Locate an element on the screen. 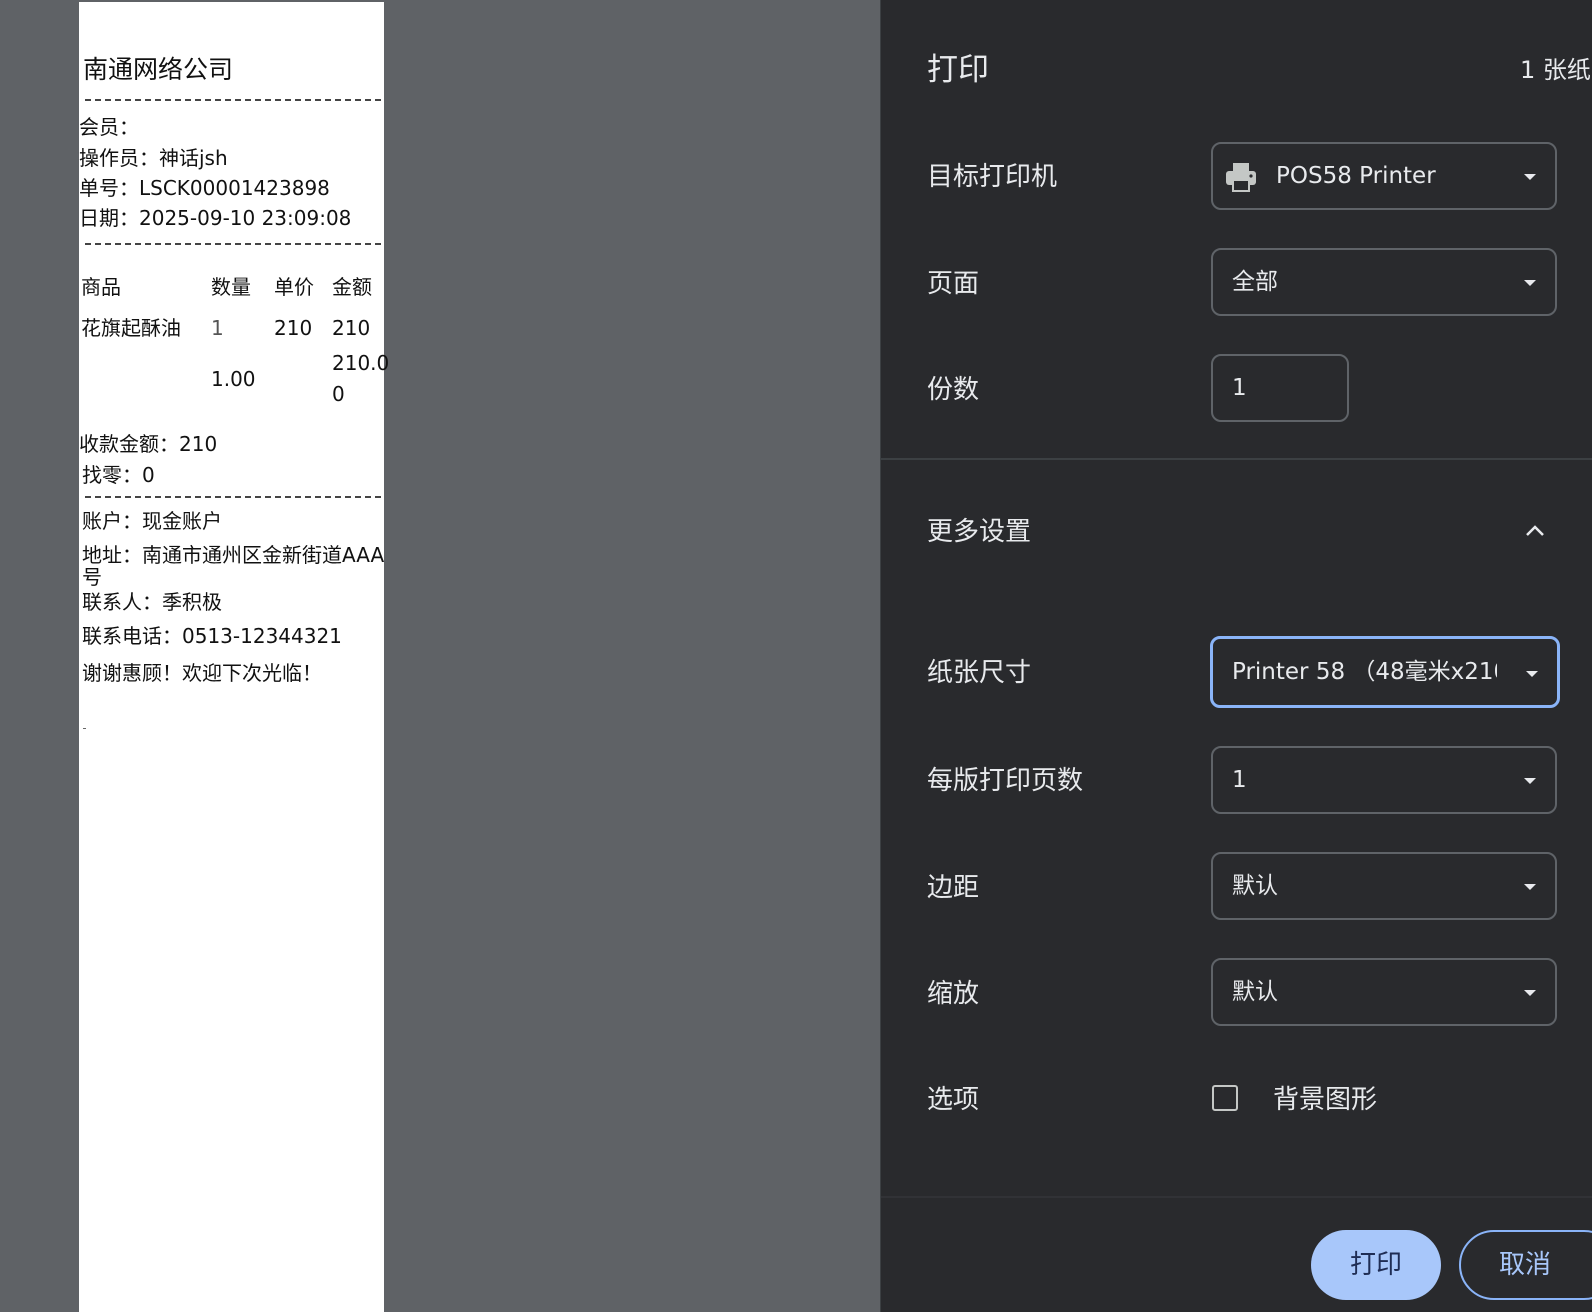  pages-label: 页面 is located at coordinates (953, 284).